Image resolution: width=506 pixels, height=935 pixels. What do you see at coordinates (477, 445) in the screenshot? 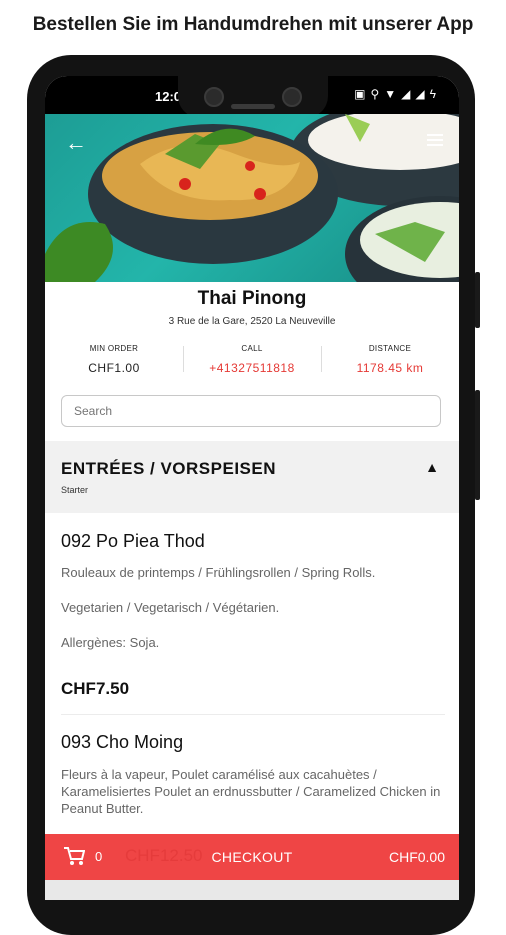
I see `phone-volume-button` at bounding box center [477, 445].